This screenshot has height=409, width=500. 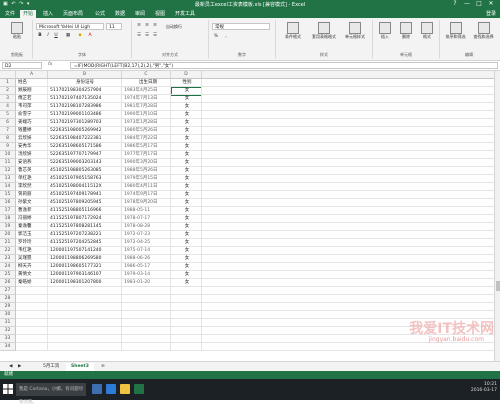 What do you see at coordinates (148, 211) in the screenshot?
I see `birth-date-cell: 1988-05-11` at bounding box center [148, 211].